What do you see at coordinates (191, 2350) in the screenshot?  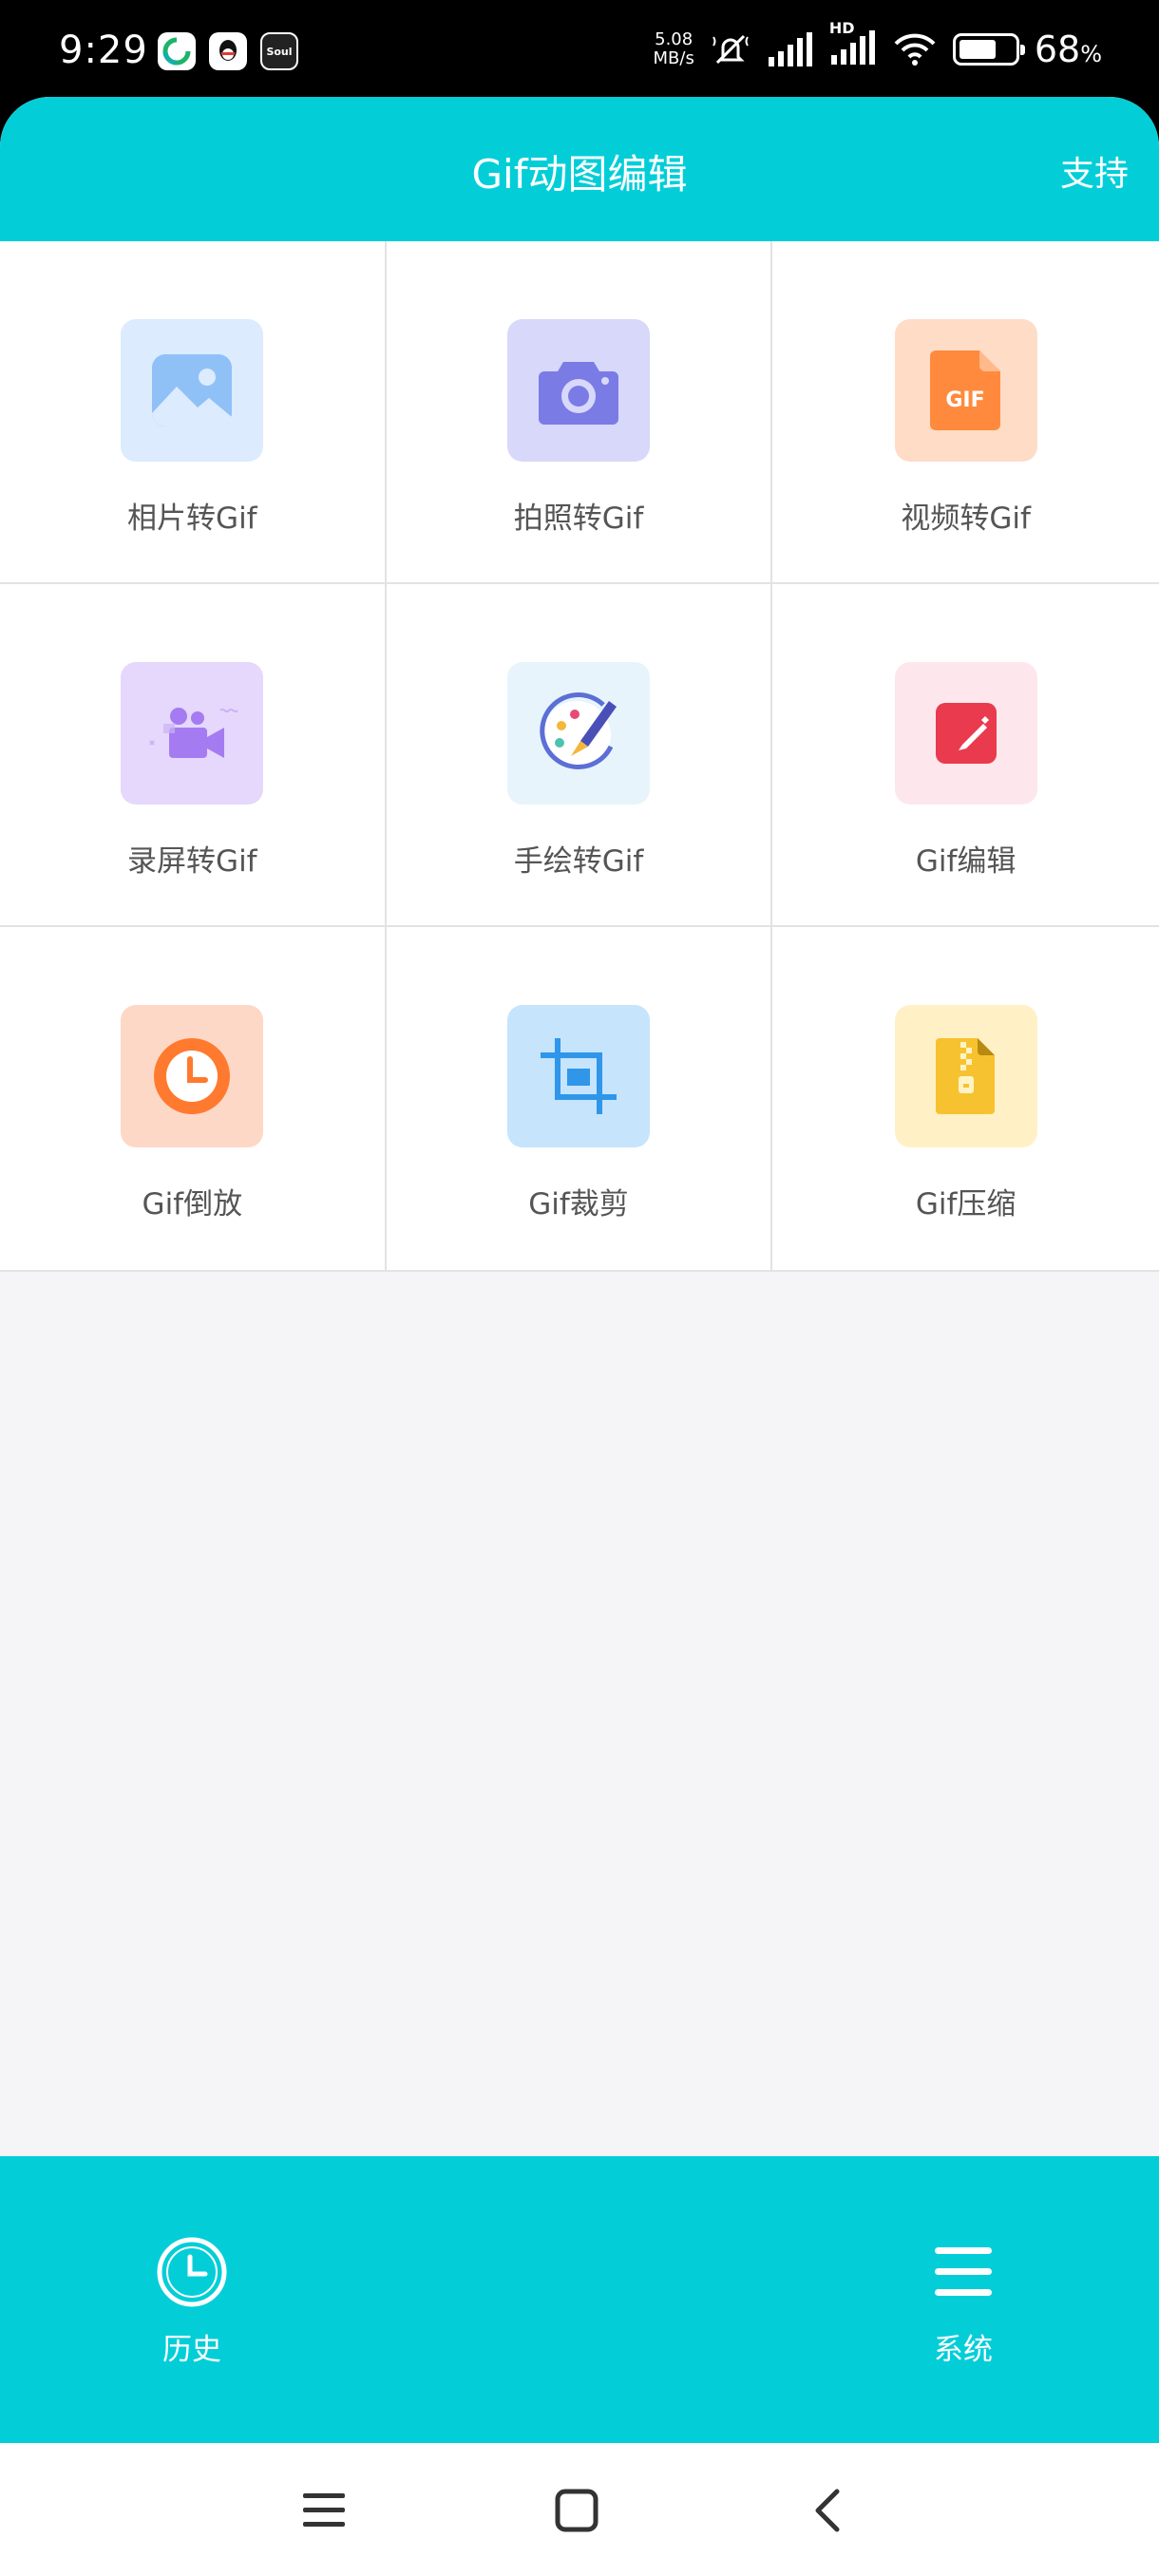 I see `nav-history-label: 历史` at bounding box center [191, 2350].